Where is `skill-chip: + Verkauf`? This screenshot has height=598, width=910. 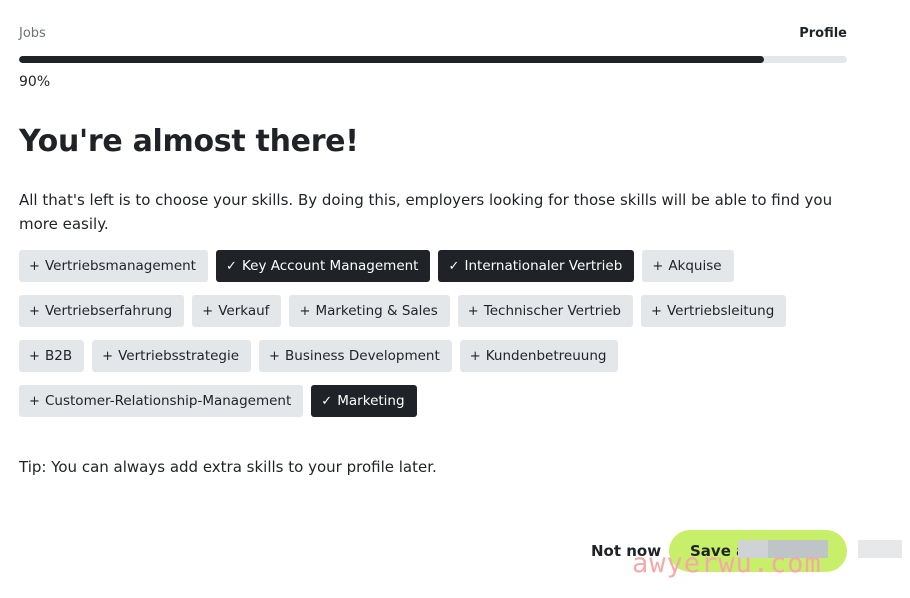 skill-chip: + Verkauf is located at coordinates (237, 311).